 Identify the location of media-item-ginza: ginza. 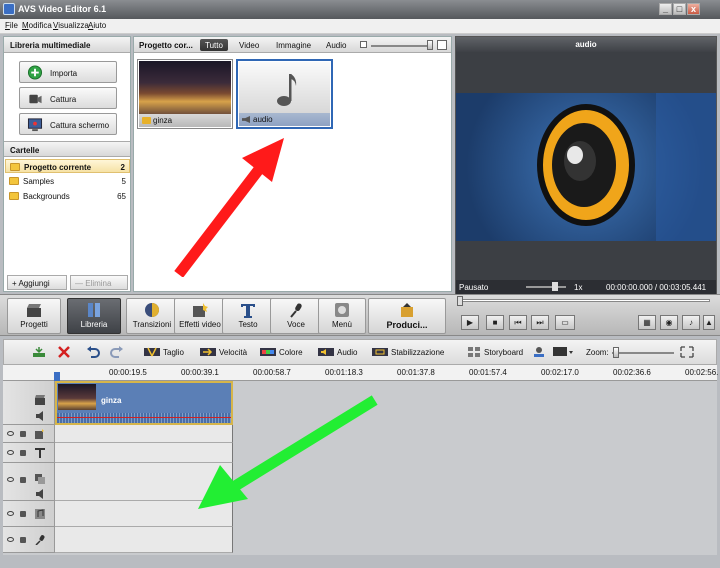
(185, 94).